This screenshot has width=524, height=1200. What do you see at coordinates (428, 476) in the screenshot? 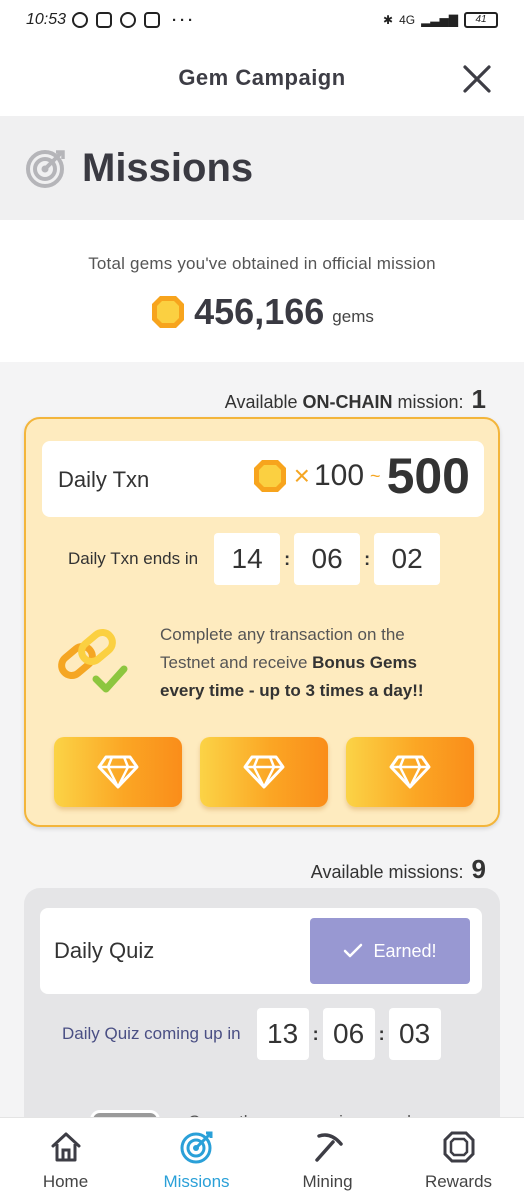
I see `reward-max: 500` at bounding box center [428, 476].